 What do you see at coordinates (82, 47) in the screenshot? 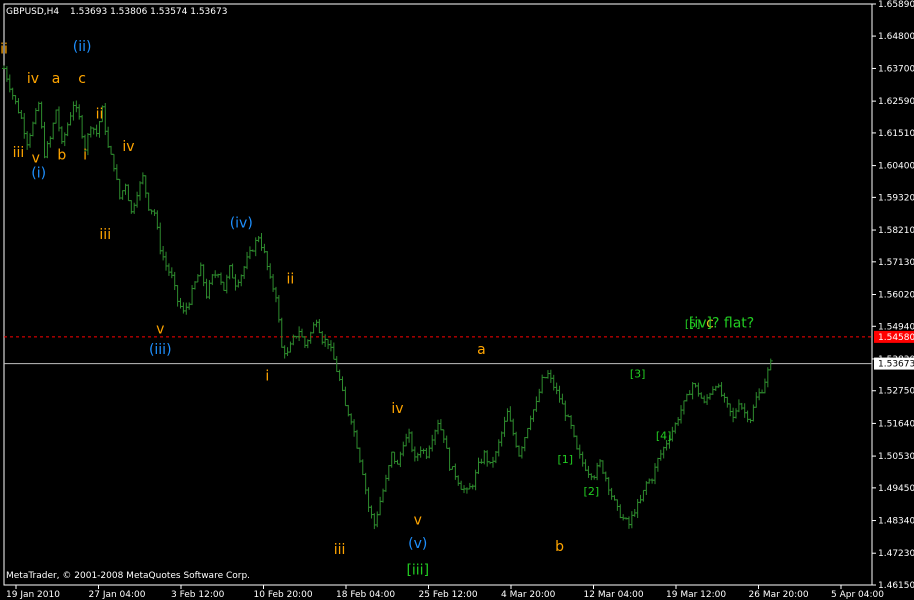
I see `wave-label: (ii)` at bounding box center [82, 47].